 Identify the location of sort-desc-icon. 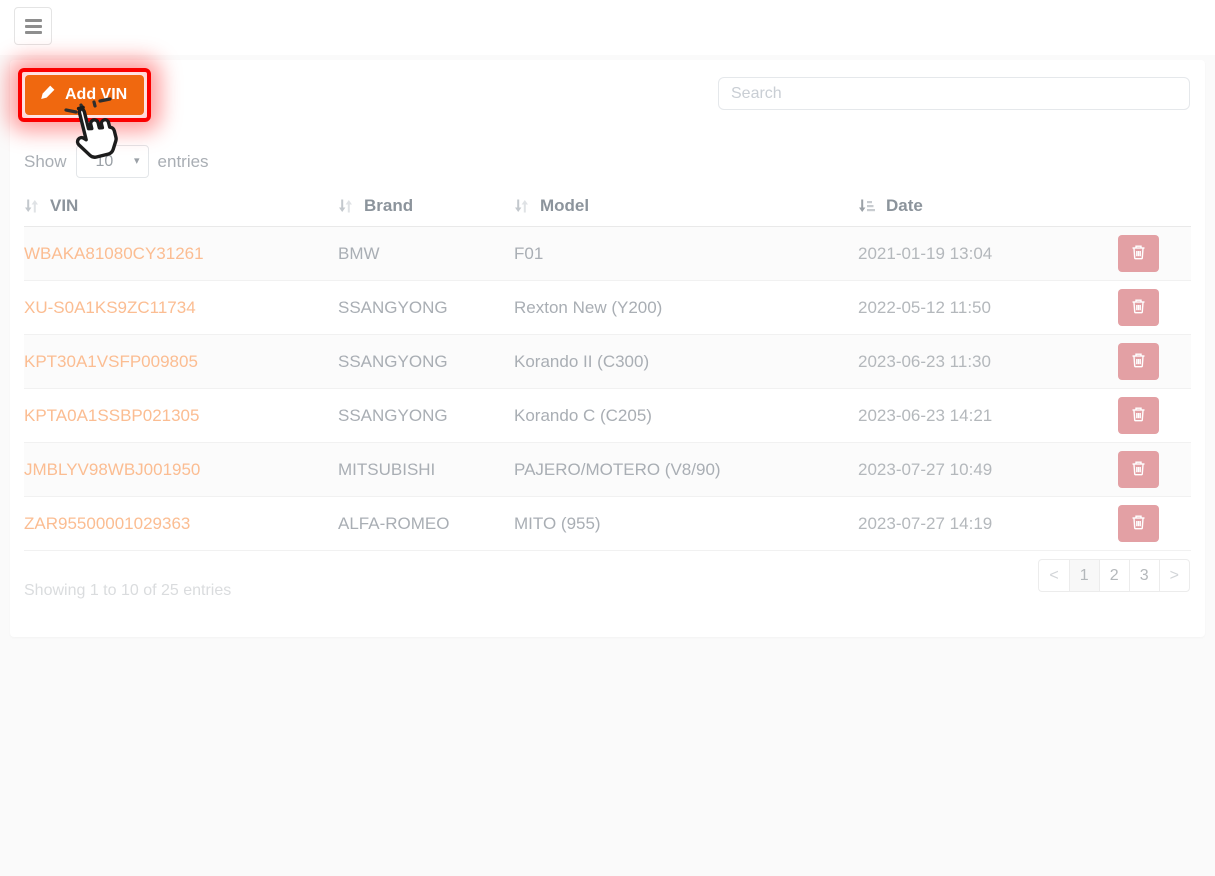
(866, 206).